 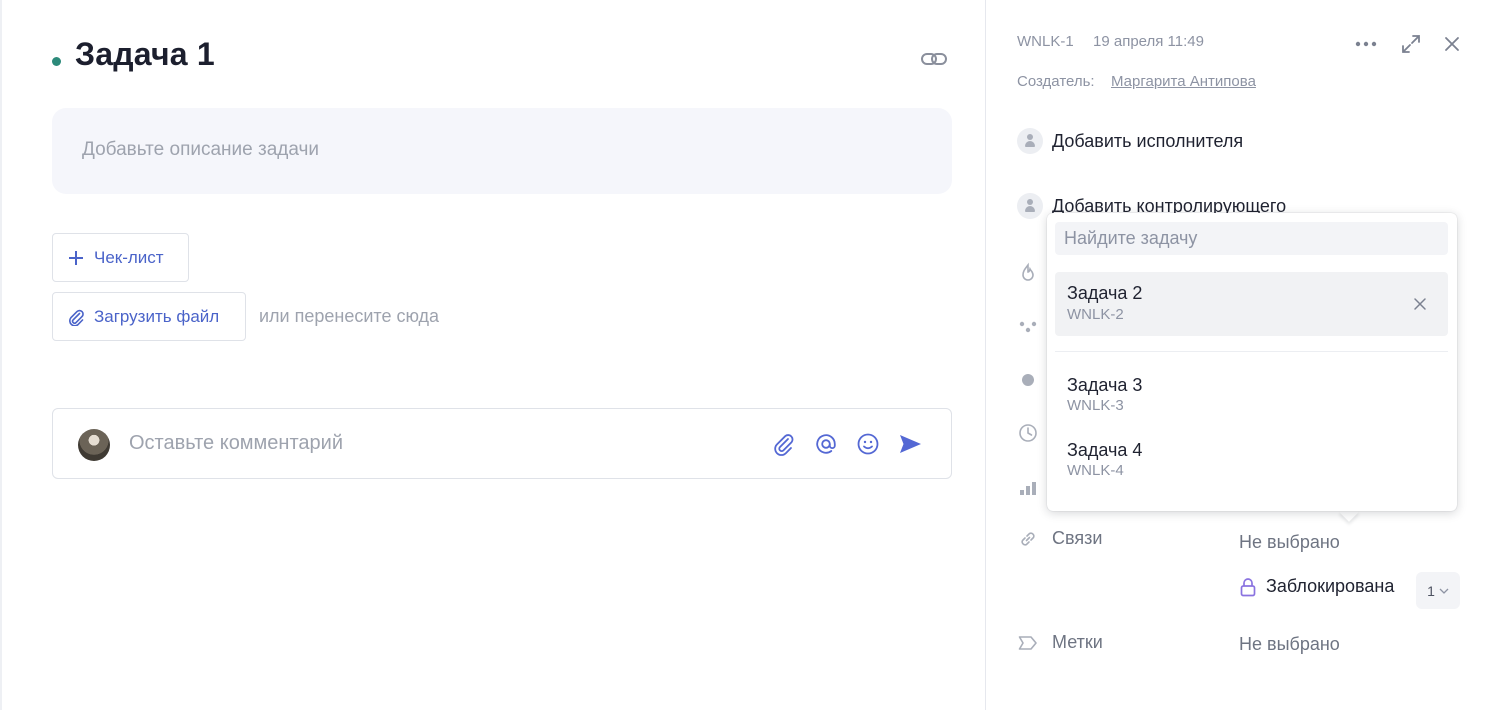 What do you see at coordinates (502, 151) in the screenshot?
I see `task-description-field: Добавьте описание задачи` at bounding box center [502, 151].